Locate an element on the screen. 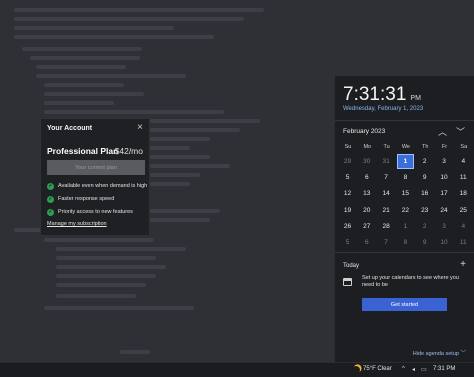  feature-label: Available even when demand is high is located at coordinates (103, 186).